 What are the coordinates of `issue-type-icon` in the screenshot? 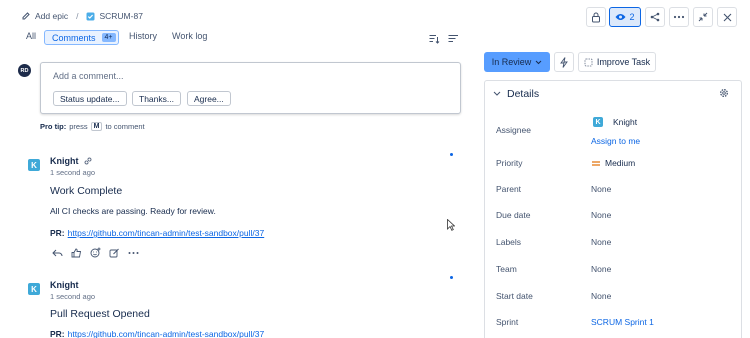 It's located at (90, 16).